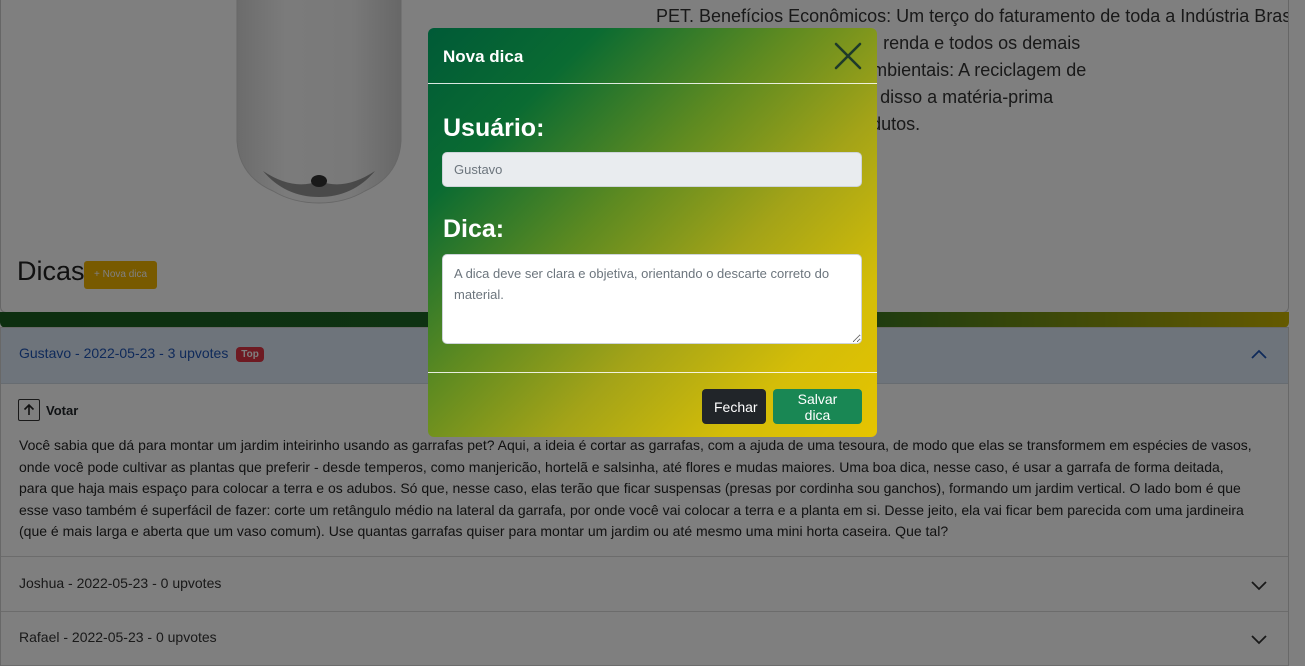  Describe the element at coordinates (848, 56) in the screenshot. I see `close-icon` at that location.